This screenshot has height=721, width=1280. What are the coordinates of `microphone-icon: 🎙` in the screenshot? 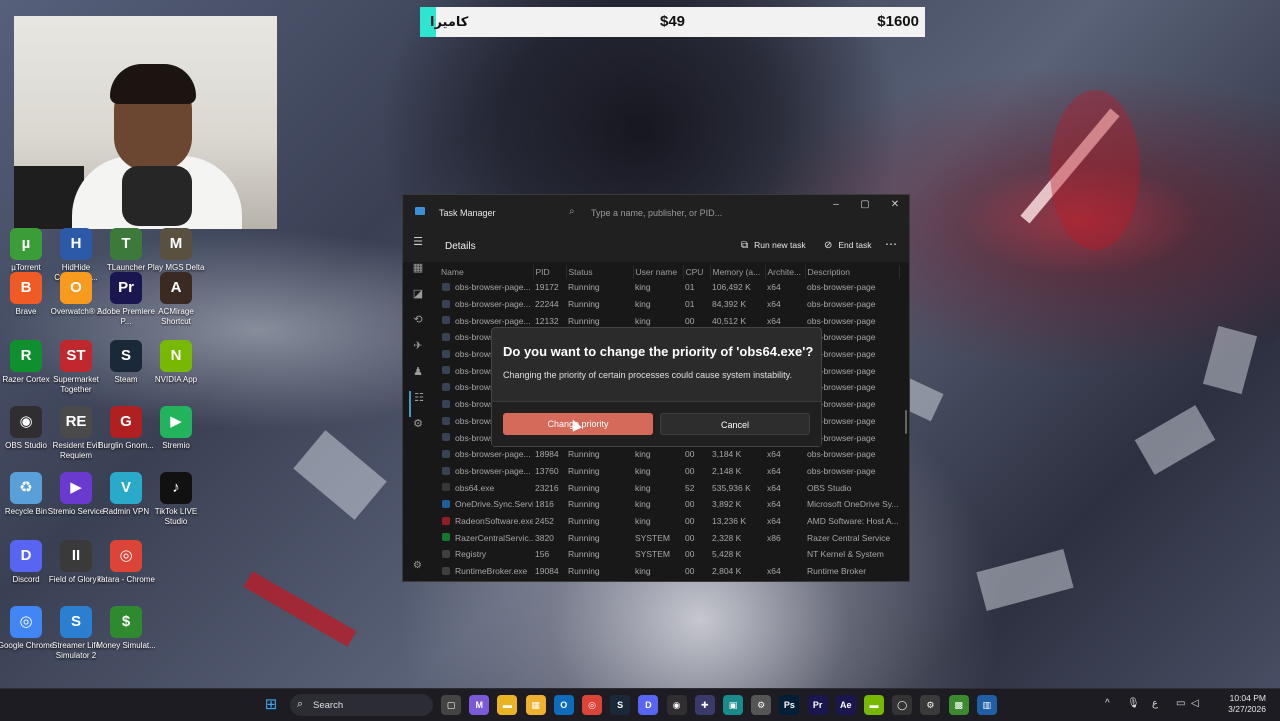 It's located at (1133, 703).